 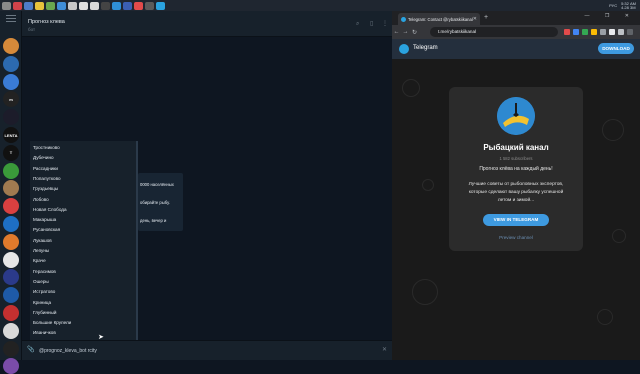 I want to click on bubble-line: 0000 населённых, so click(x=157, y=184).